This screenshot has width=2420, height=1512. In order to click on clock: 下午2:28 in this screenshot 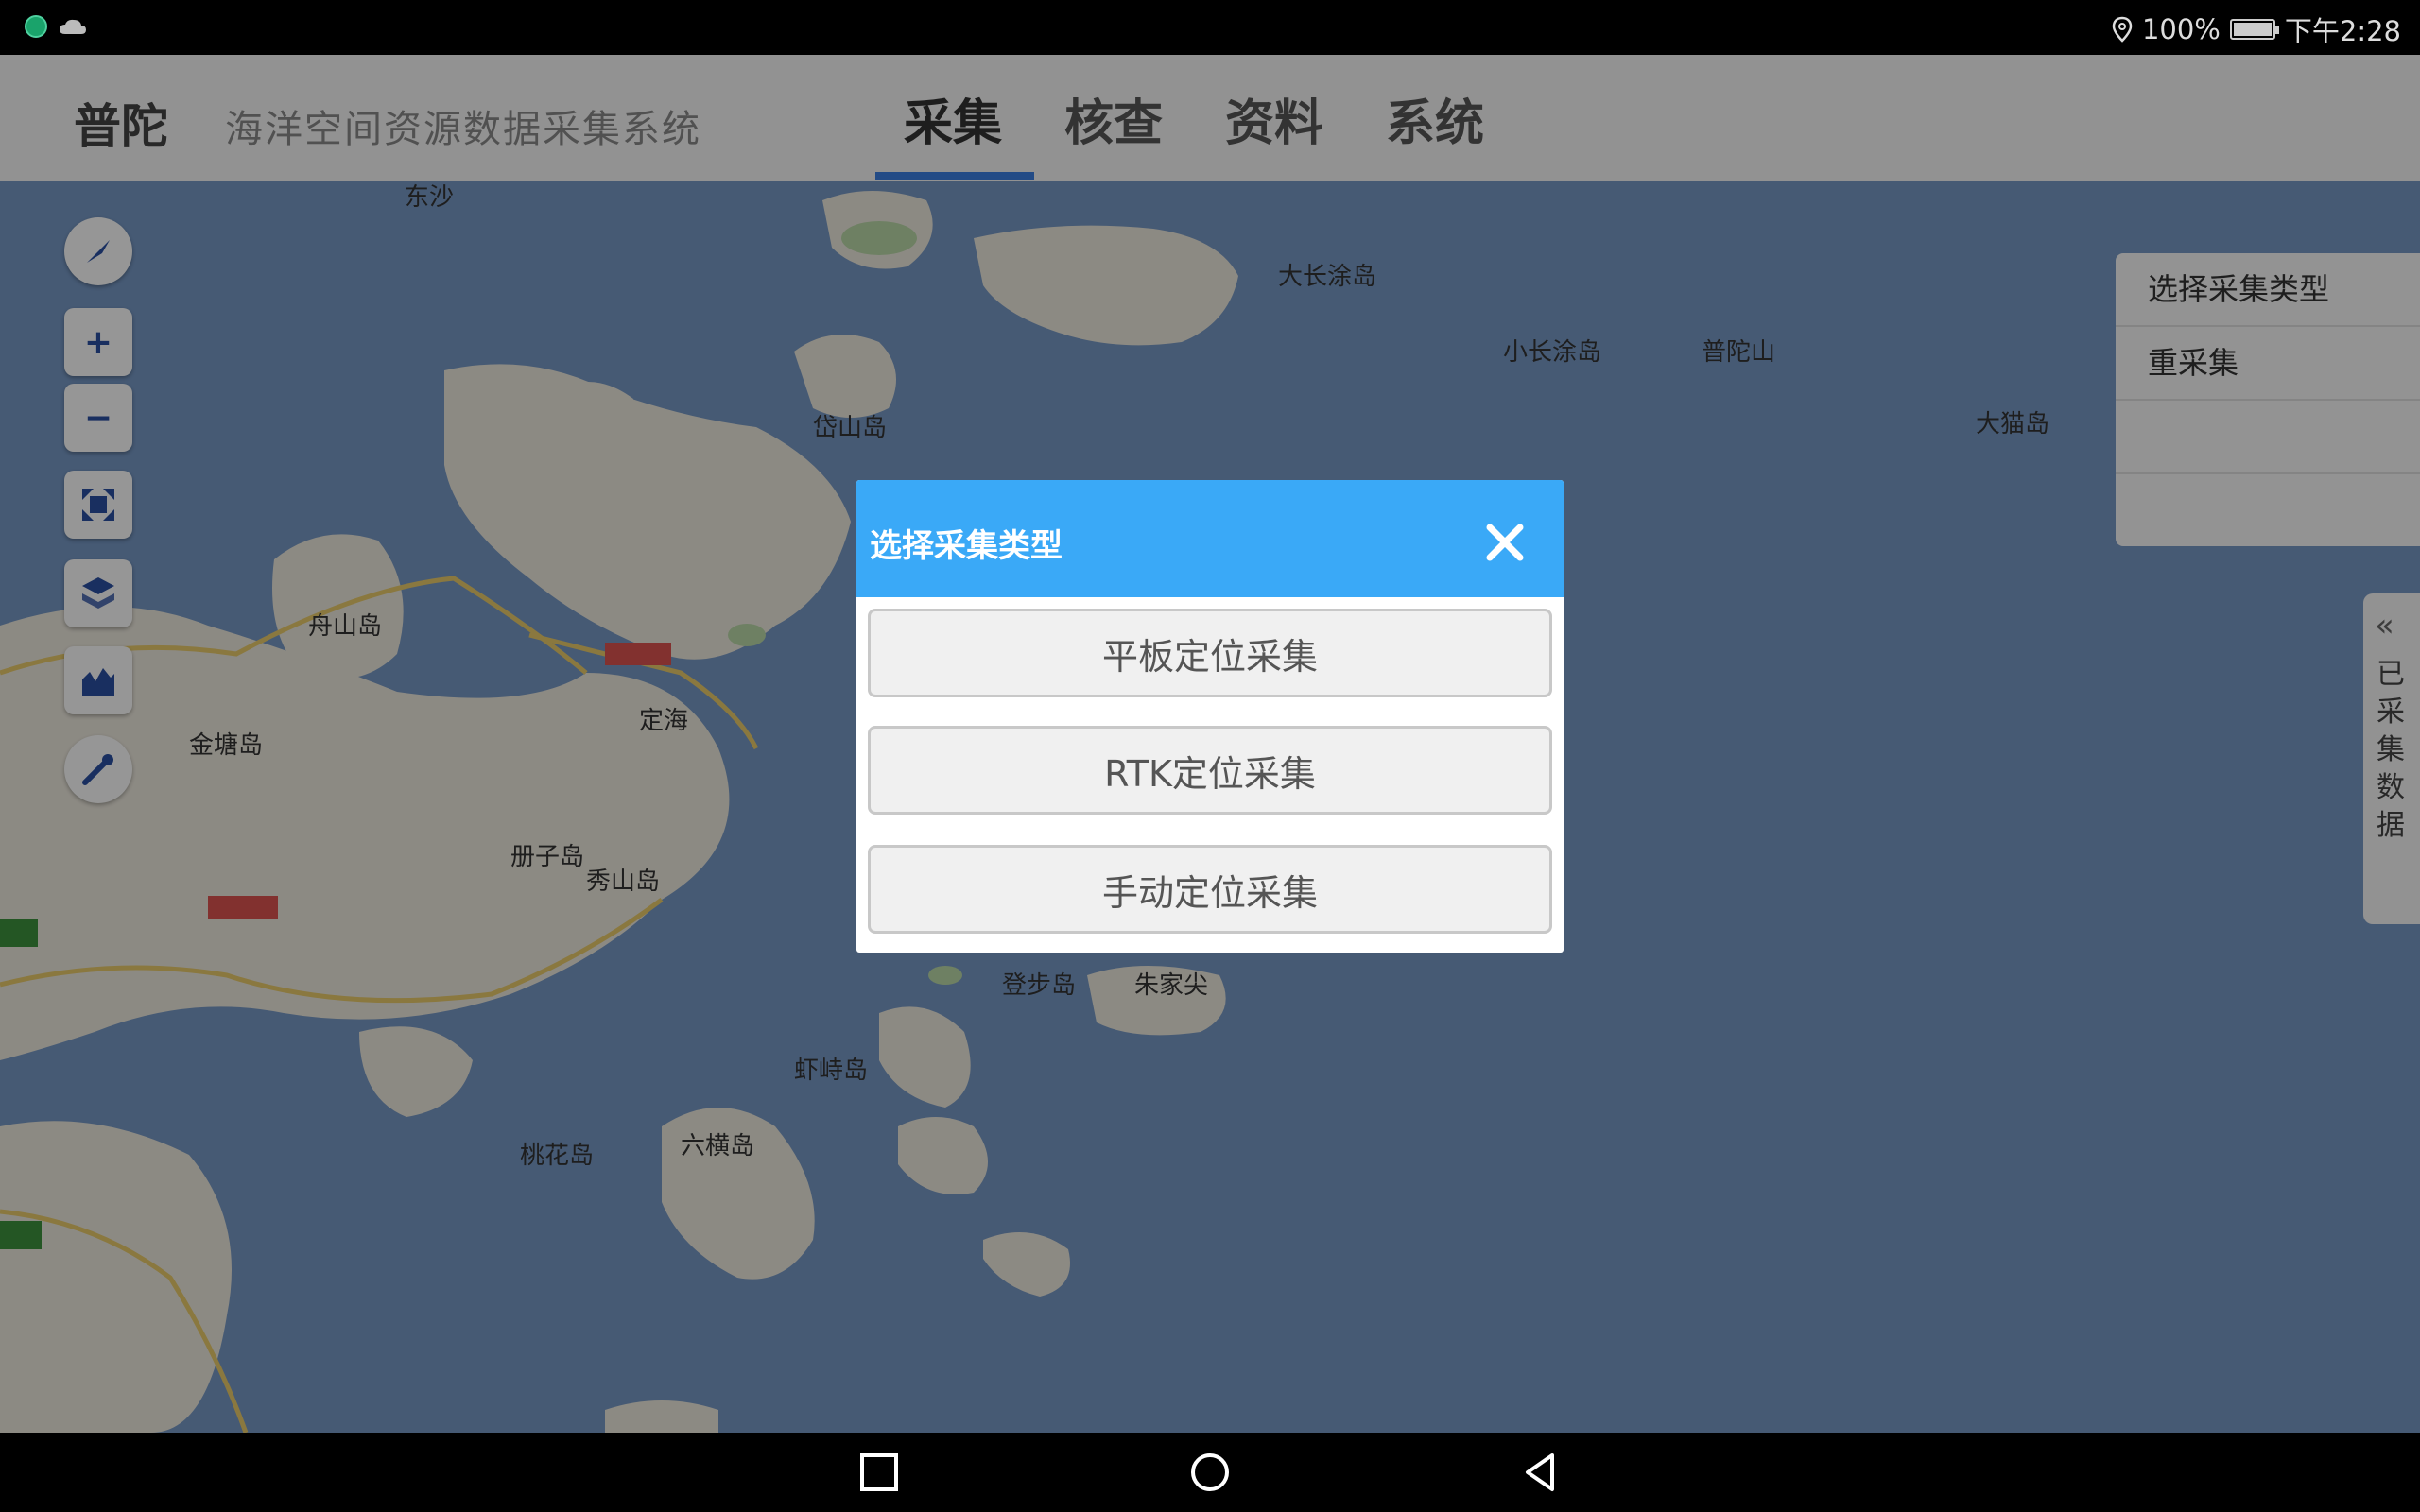, I will do `click(2342, 31)`.